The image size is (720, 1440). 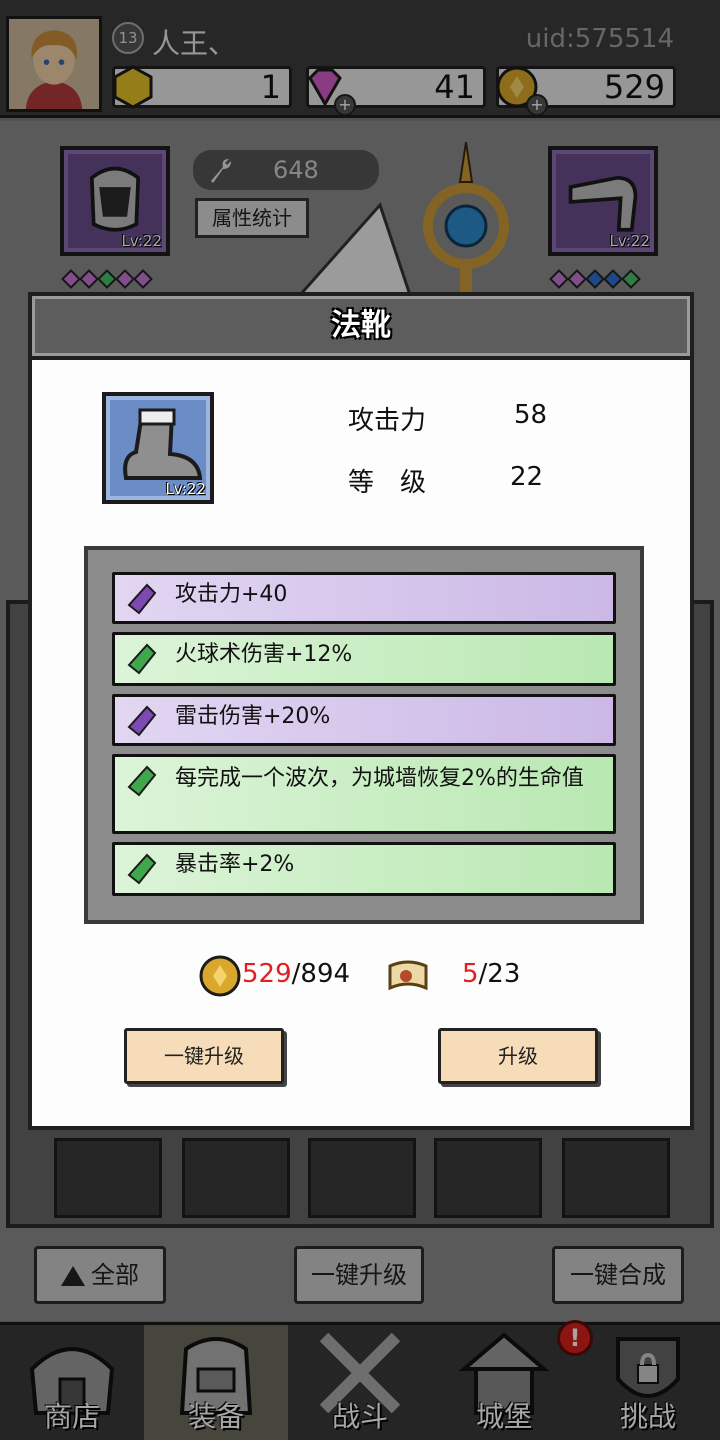 What do you see at coordinates (231, 594) in the screenshot?
I see `affix-text: 攻击力+40` at bounding box center [231, 594].